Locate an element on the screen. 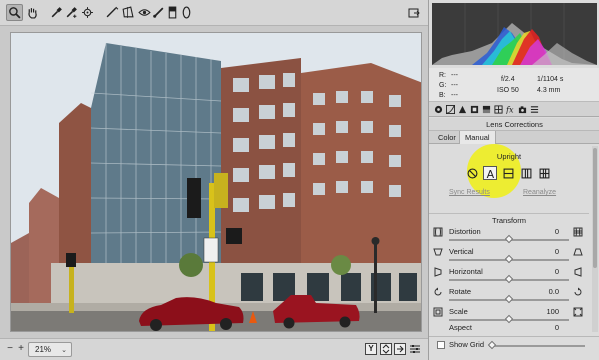 The width and height of the screenshot is (599, 360). upright-level-button is located at coordinates (508, 173).